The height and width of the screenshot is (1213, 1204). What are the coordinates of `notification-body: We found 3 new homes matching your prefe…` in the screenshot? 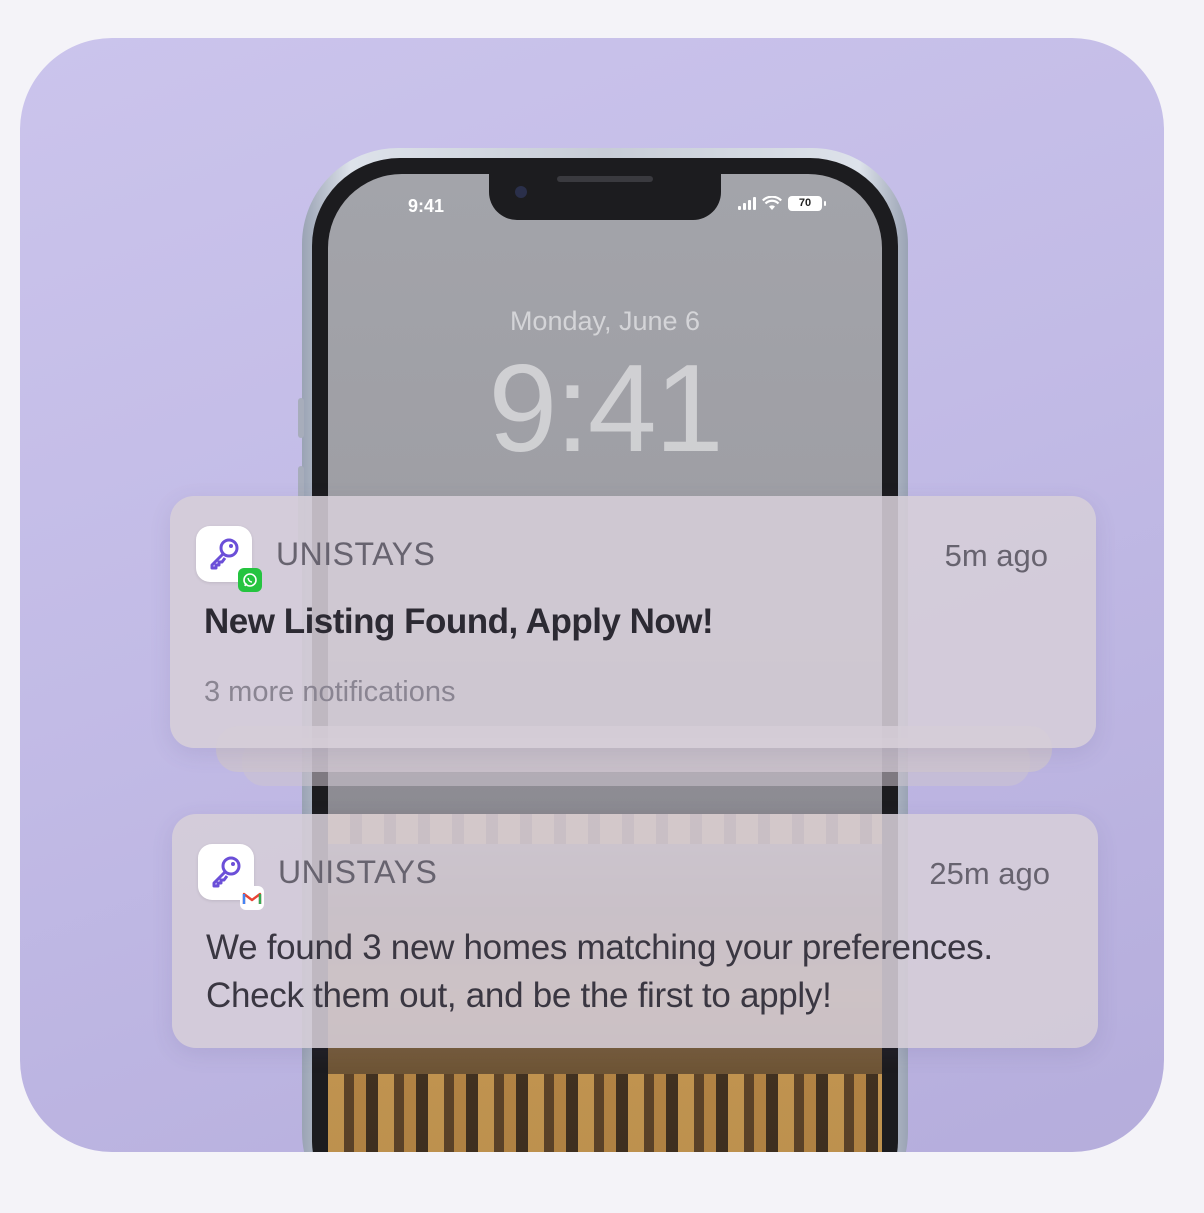 It's located at (599, 972).